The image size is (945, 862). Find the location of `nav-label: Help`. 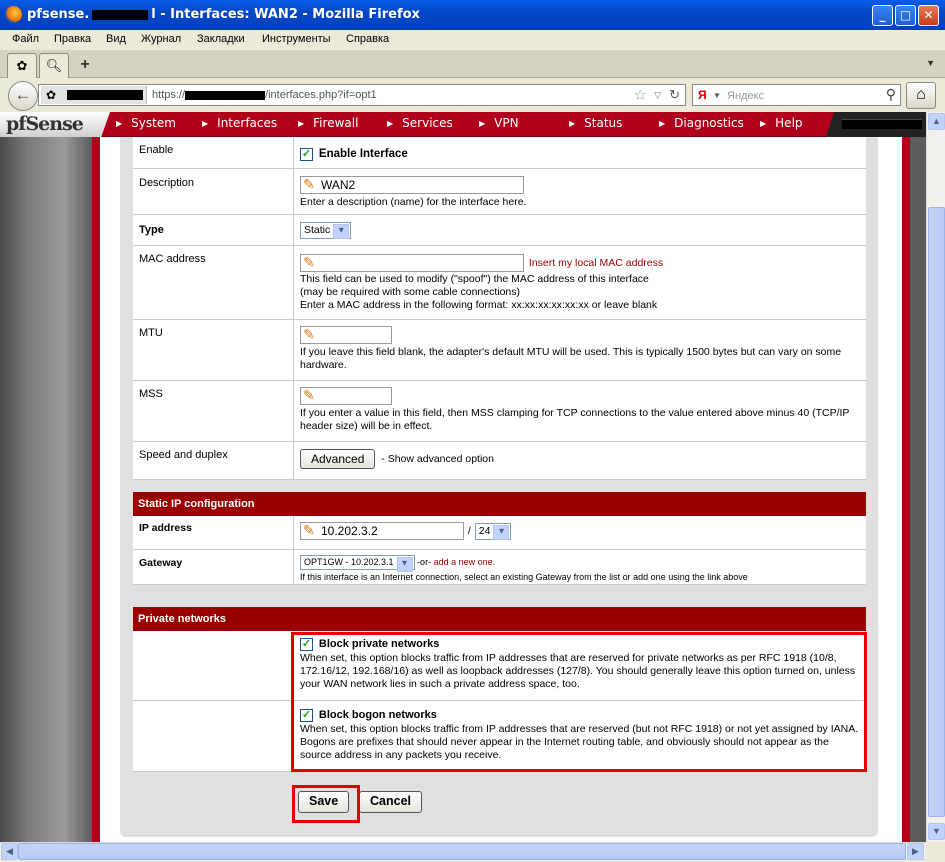

nav-label: Help is located at coordinates (789, 123).